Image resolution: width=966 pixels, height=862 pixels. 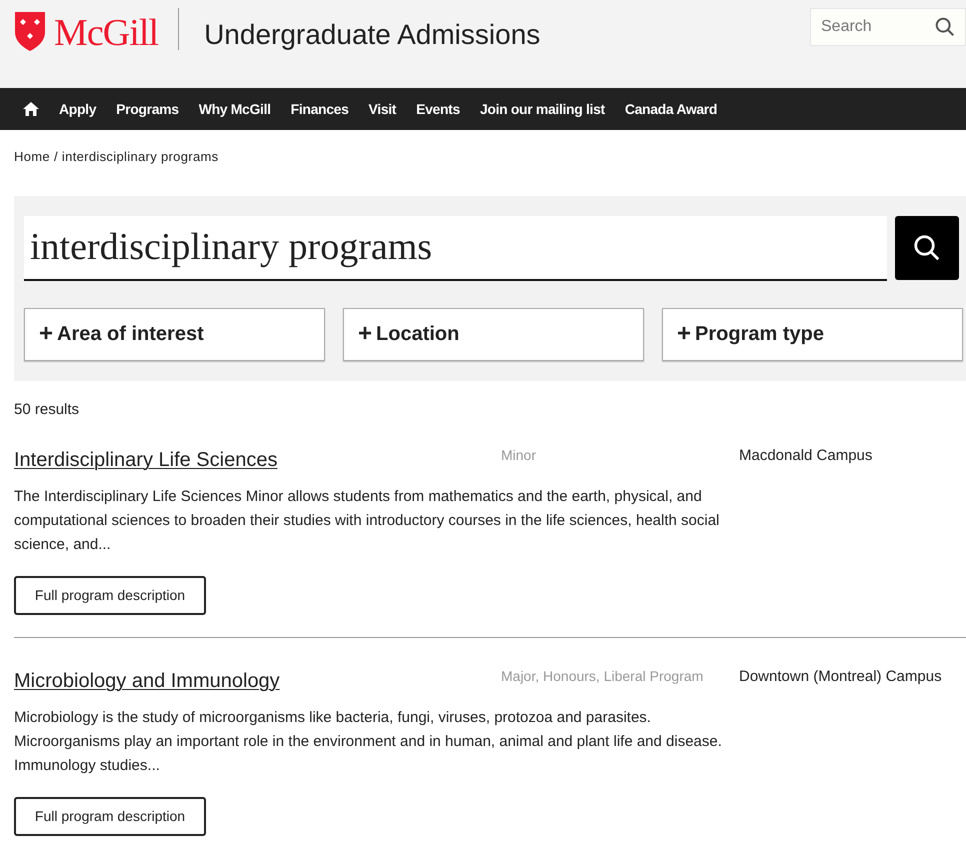 I want to click on nav-link: Why McGill, so click(x=234, y=109).